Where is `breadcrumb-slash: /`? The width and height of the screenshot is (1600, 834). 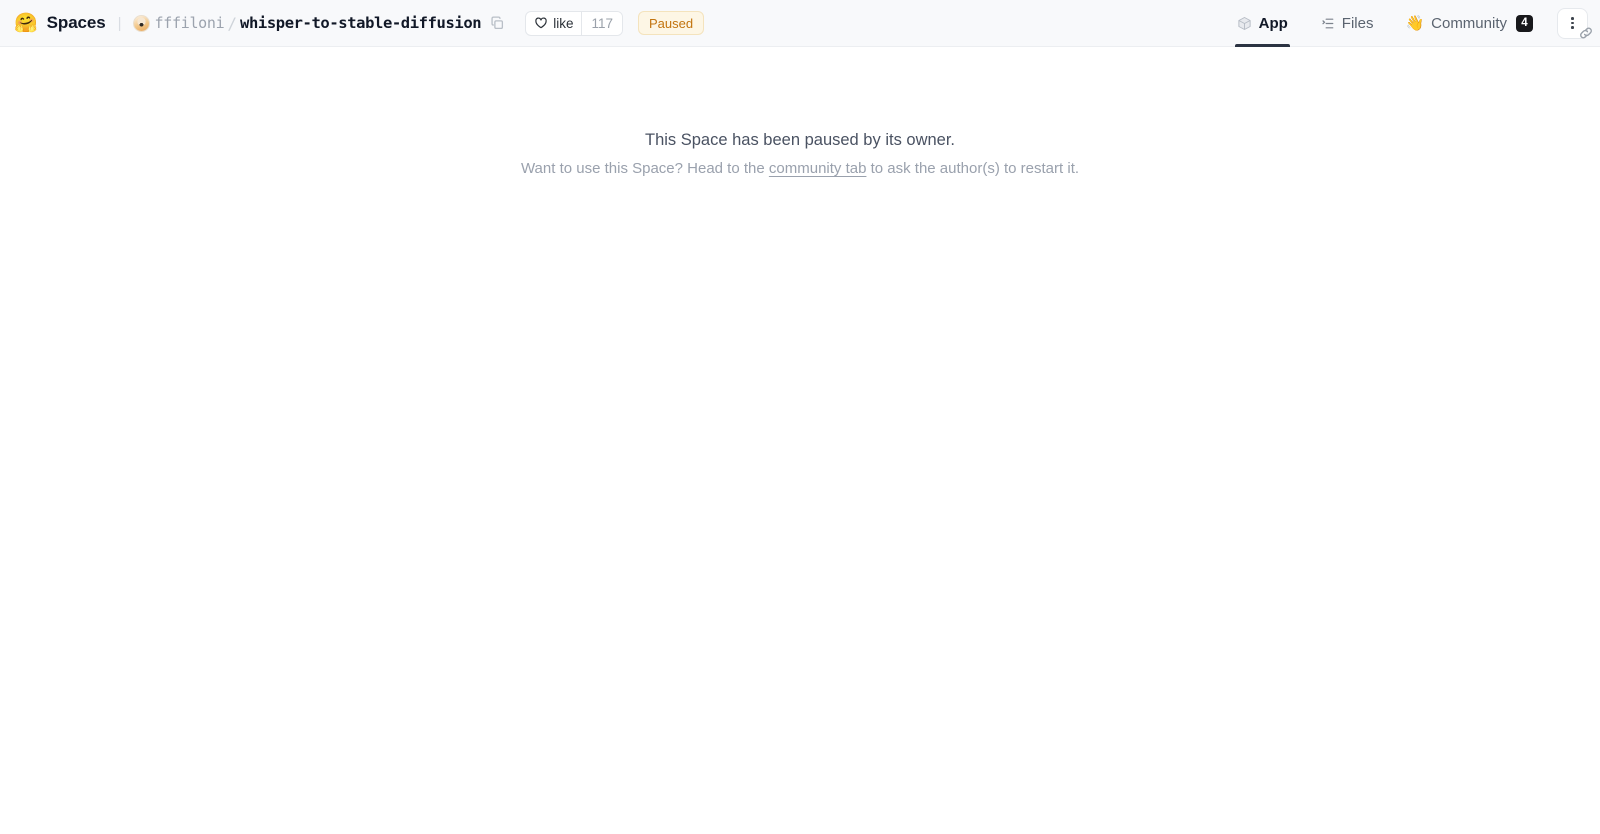
breadcrumb-slash: / is located at coordinates (232, 23).